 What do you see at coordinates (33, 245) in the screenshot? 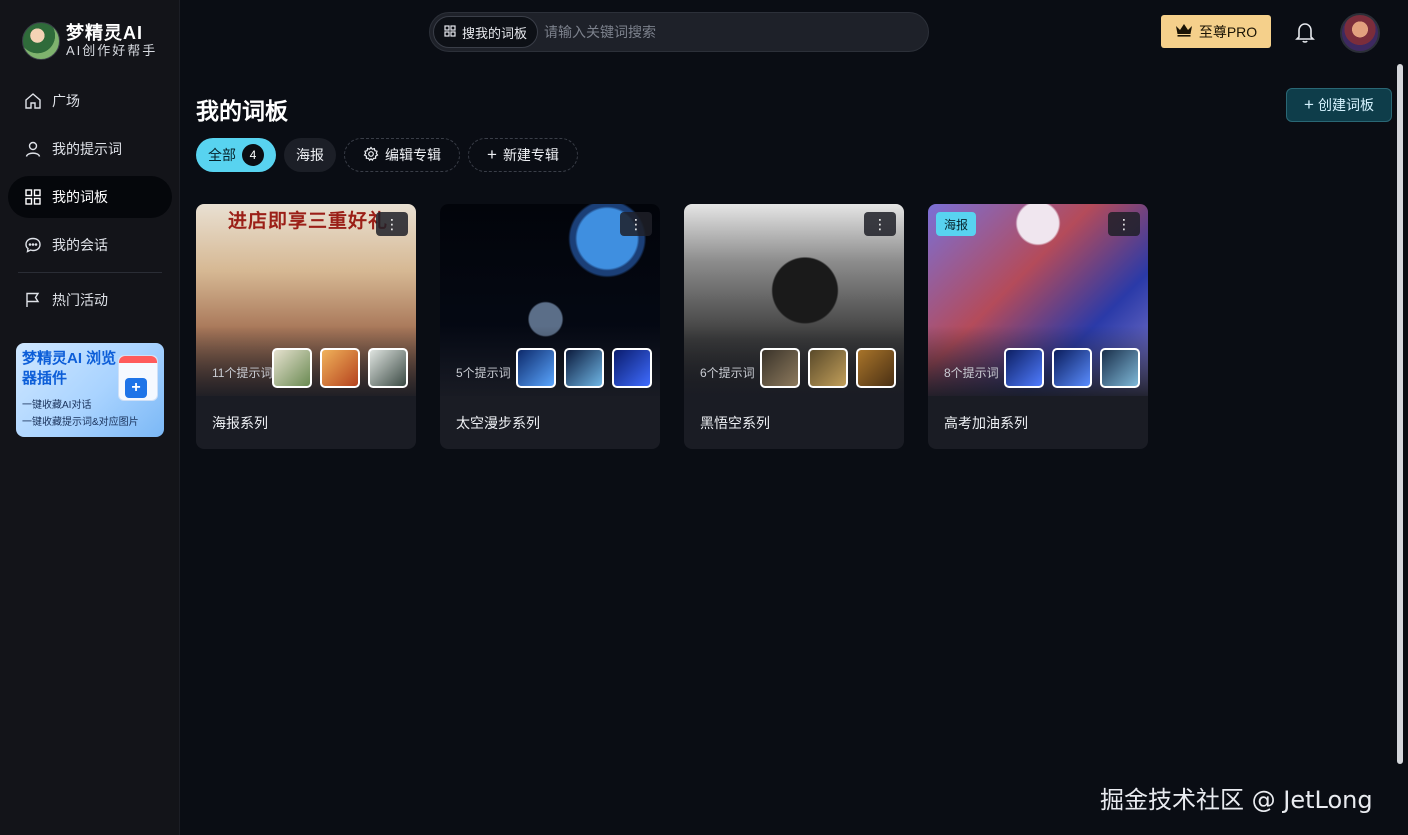
I see `chat-icon` at bounding box center [33, 245].